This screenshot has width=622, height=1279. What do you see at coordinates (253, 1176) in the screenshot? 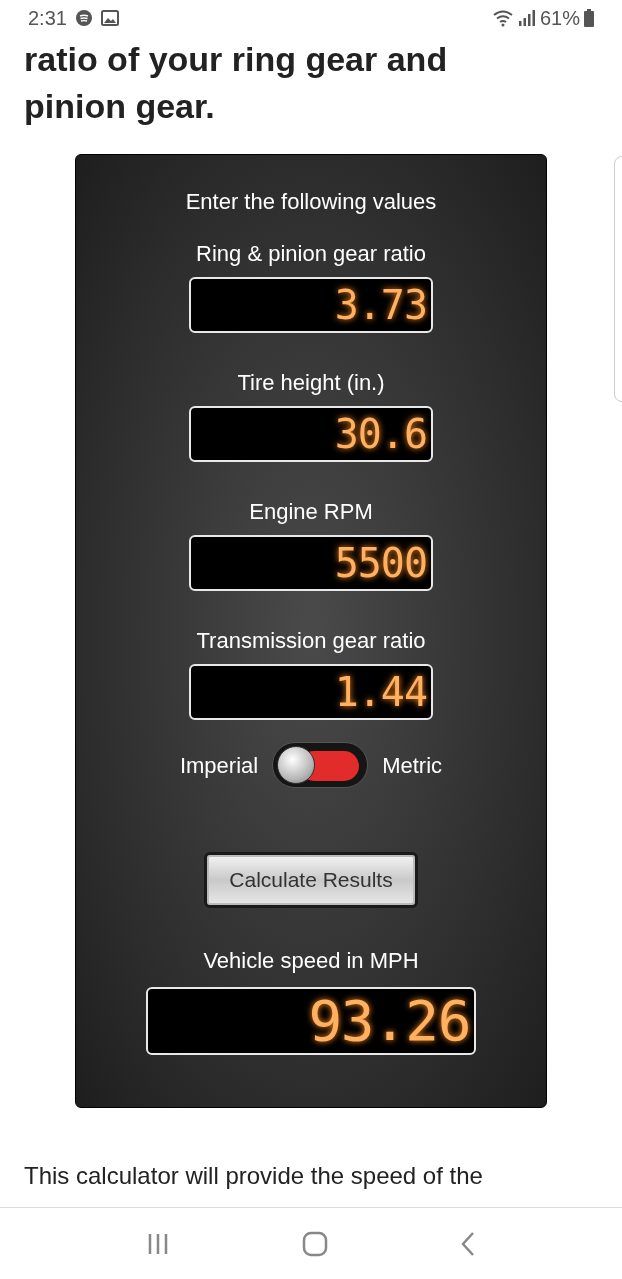
I see `description-paragraph: This calculator will provide the speed of the` at bounding box center [253, 1176].